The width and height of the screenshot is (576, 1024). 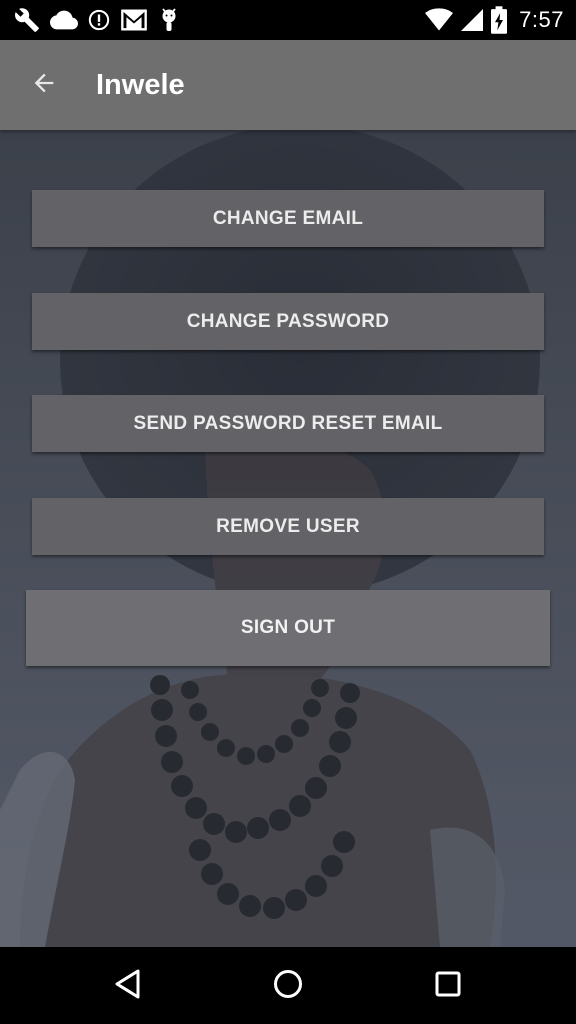 I want to click on battery-charging-icon, so click(x=499, y=20).